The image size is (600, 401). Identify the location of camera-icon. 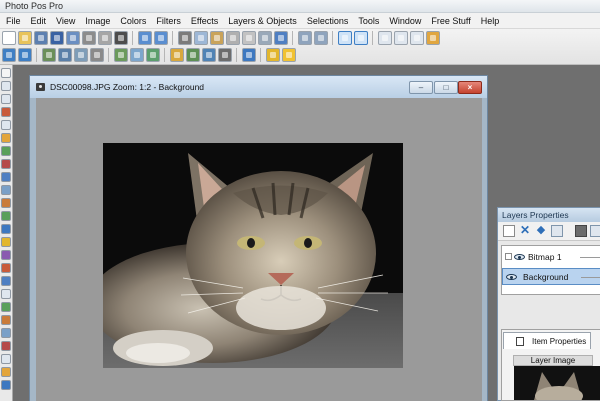
(121, 38).